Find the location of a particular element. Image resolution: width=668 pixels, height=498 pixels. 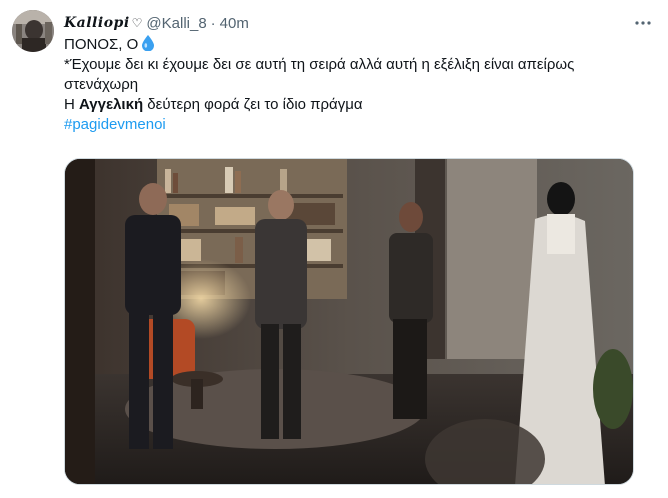

hashtag-link: #pagidevmenoi is located at coordinates (349, 125).